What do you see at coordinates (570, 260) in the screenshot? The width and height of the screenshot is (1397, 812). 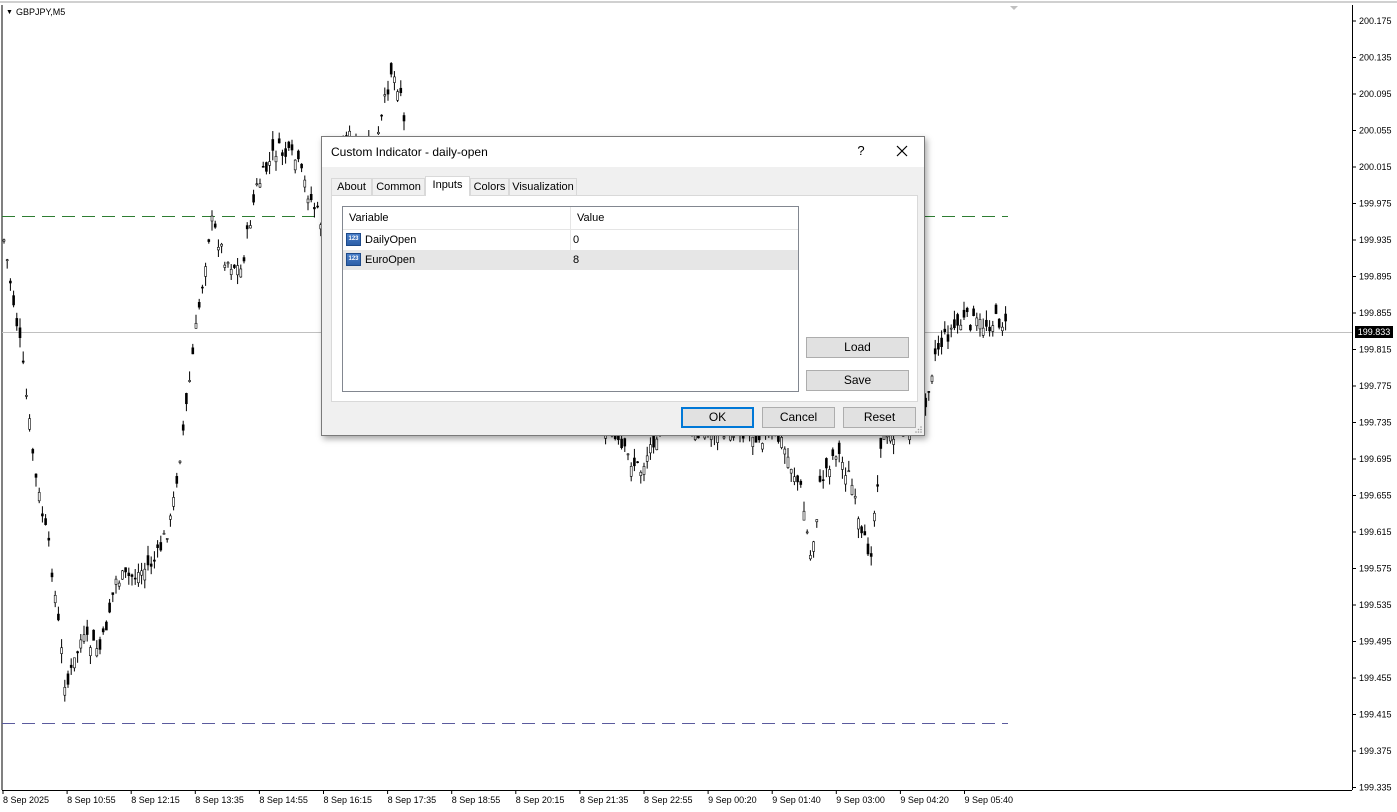 I see `table-row: 123 EuroOpen 8` at bounding box center [570, 260].